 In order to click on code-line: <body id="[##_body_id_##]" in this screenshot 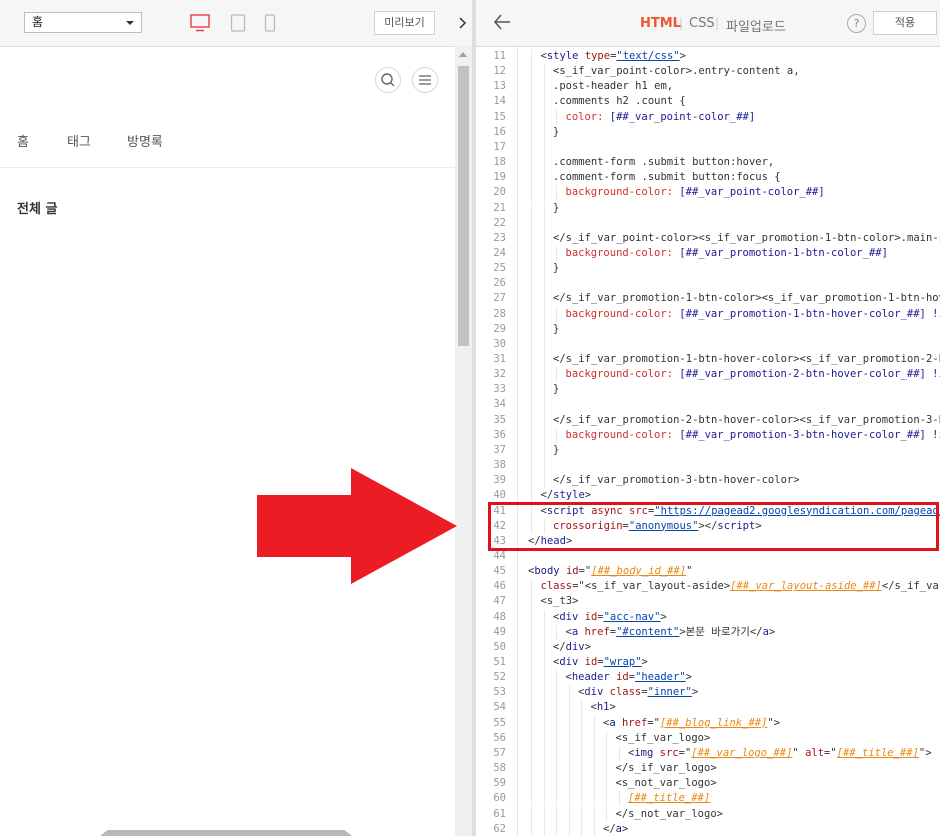, I will do `click(610, 571)`.